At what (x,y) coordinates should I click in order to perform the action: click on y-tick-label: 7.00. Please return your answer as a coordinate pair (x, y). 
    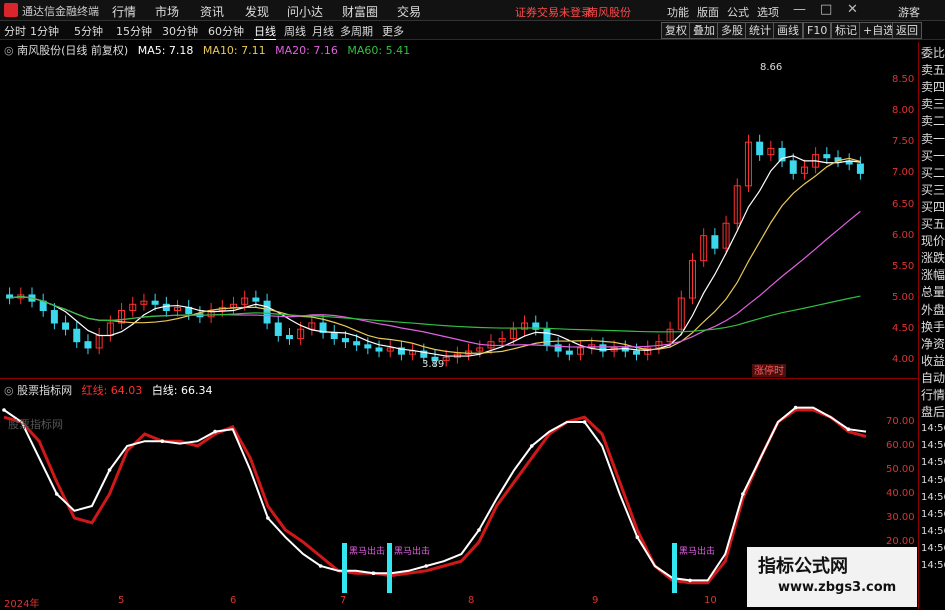
    Looking at the image, I should click on (903, 173).